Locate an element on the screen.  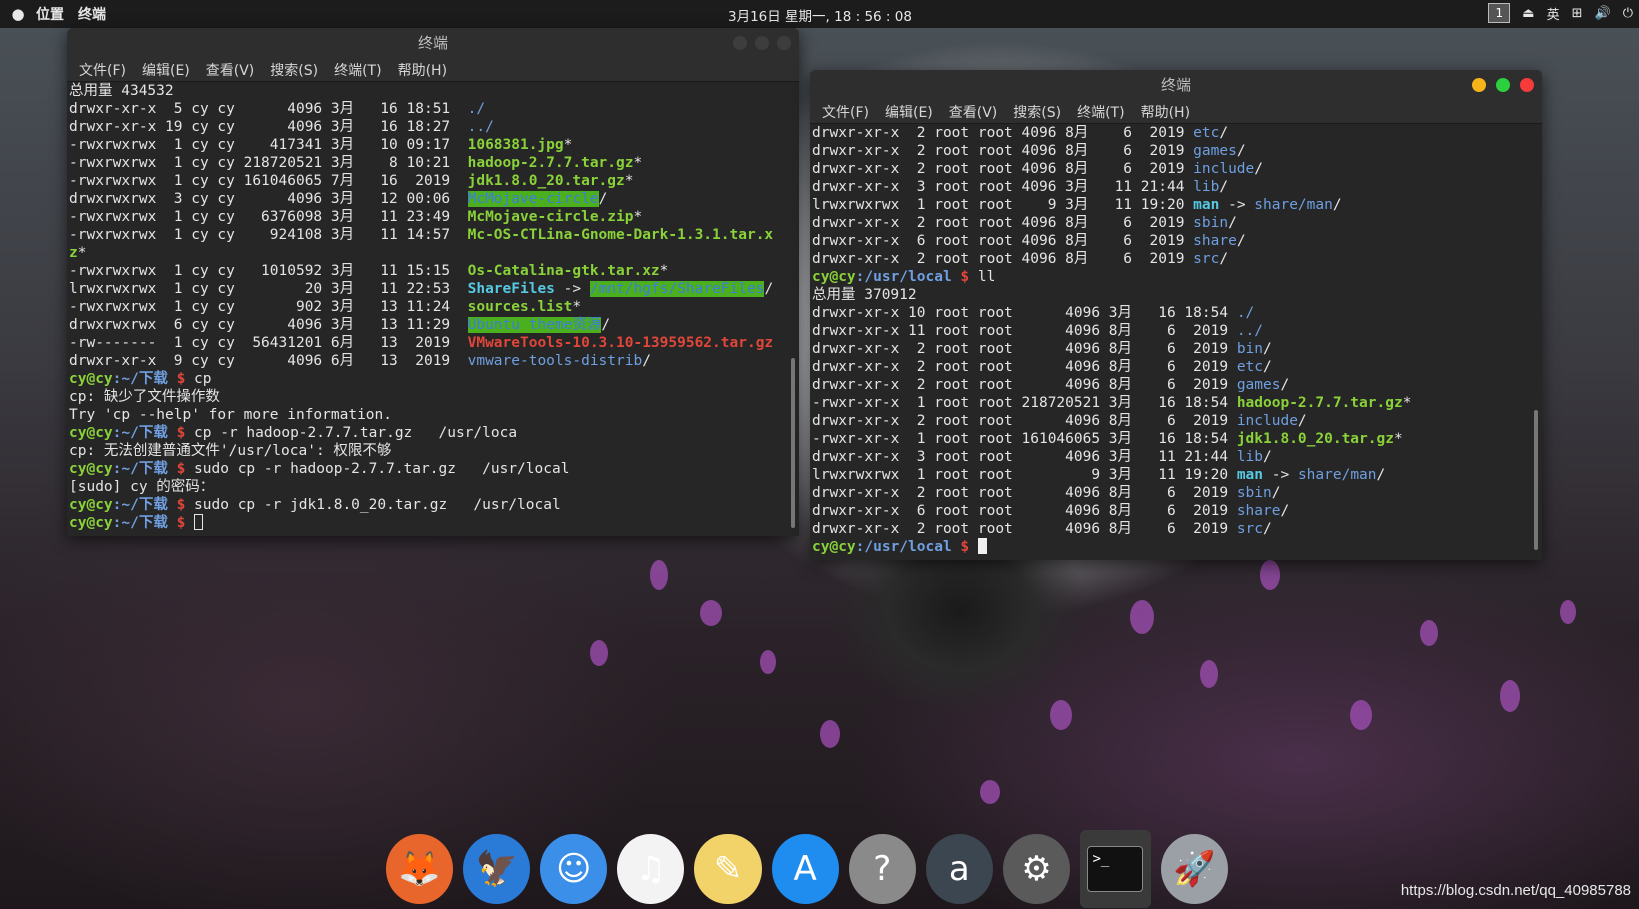
workspace-indicator: 1 is located at coordinates (1499, 13).